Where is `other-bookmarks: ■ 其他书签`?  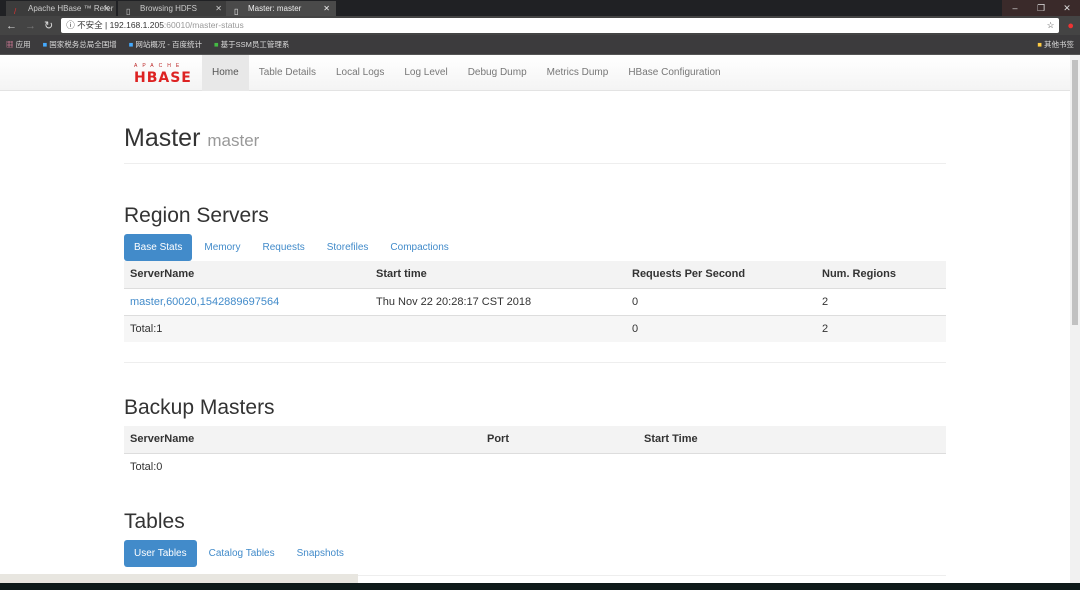
other-bookmarks: ■ 其他书签 is located at coordinates (1055, 44).